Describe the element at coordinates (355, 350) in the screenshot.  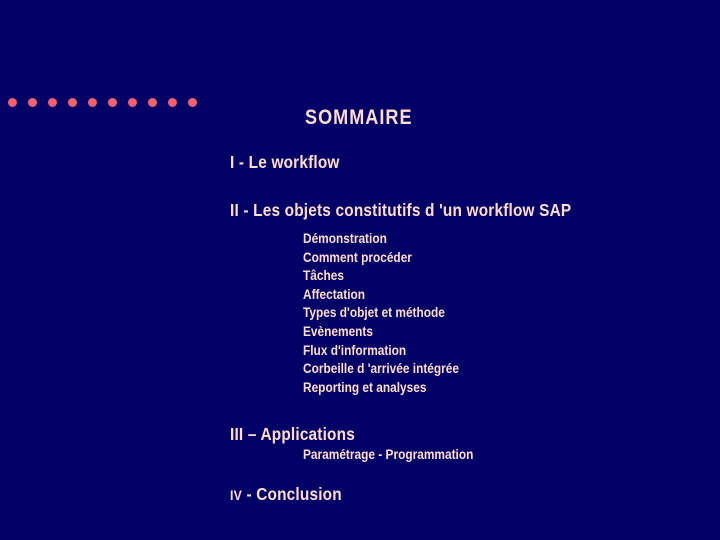
I see `outline-sub-item: Flux d'information` at that location.